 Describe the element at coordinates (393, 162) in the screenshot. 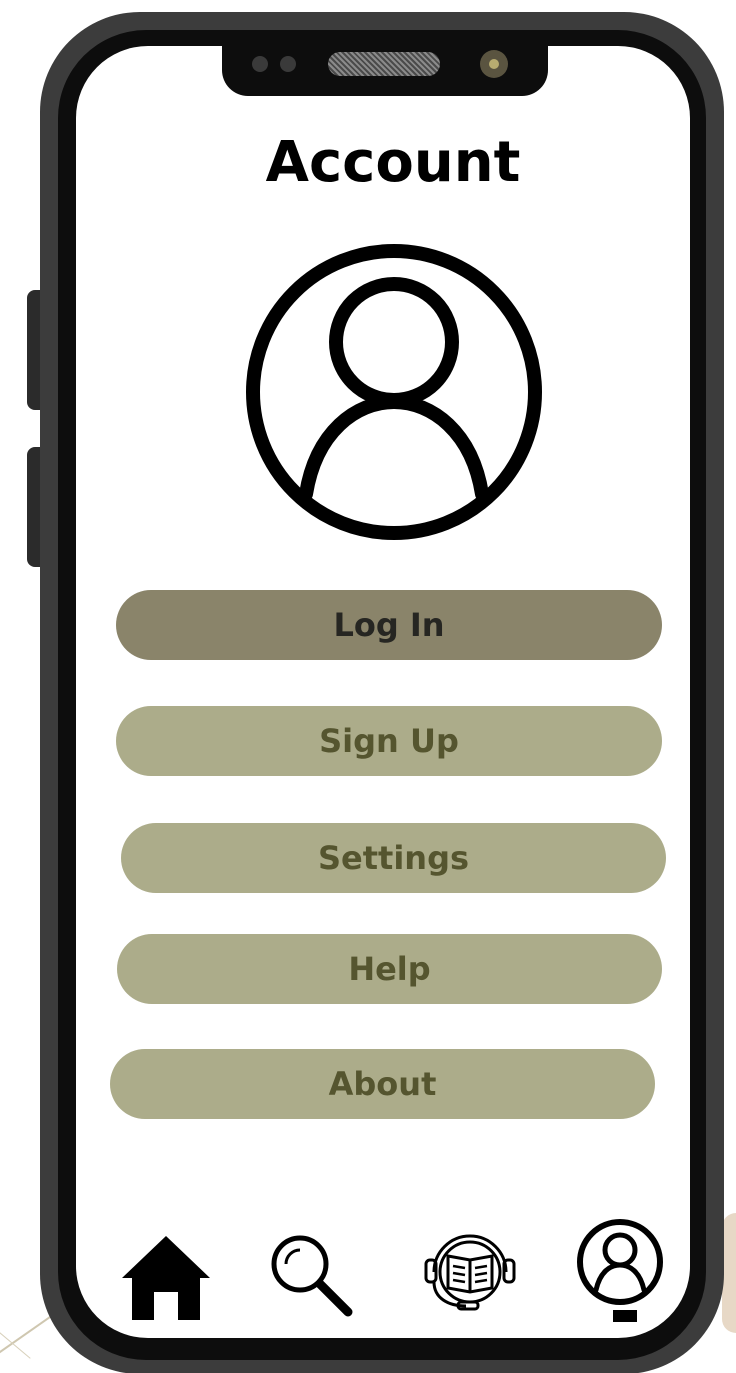

I see `page-title: Account` at that location.